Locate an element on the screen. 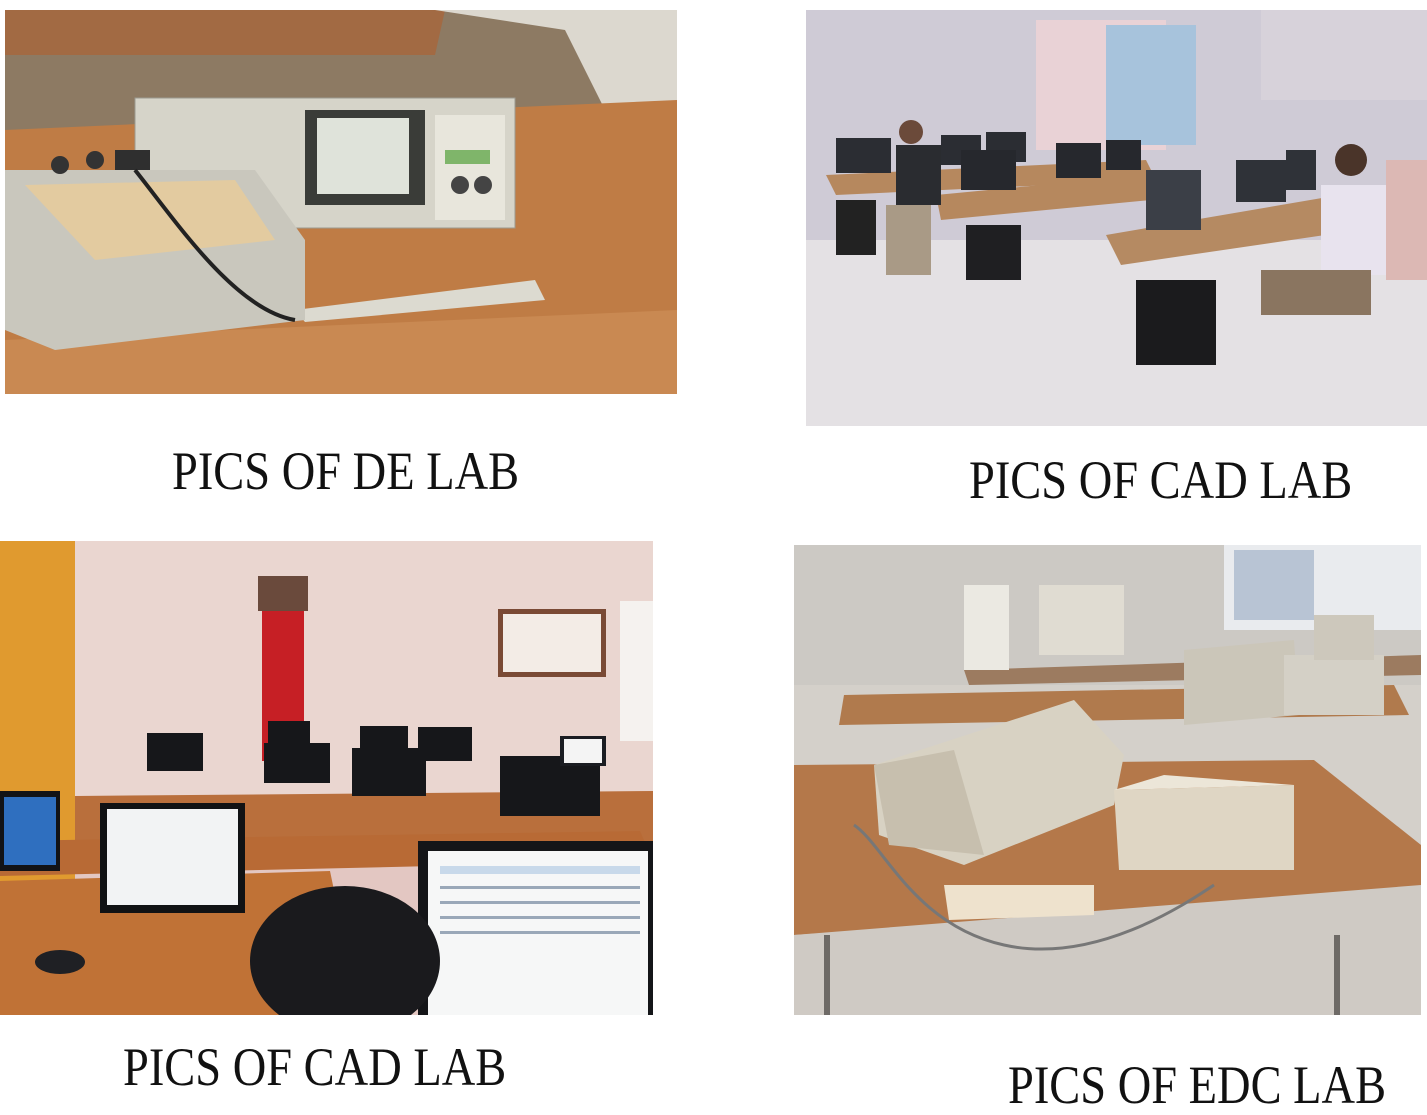 The height and width of the screenshot is (1115, 1427). cad-lab-caption: PICS OF CAD LAB is located at coordinates (1161, 480).